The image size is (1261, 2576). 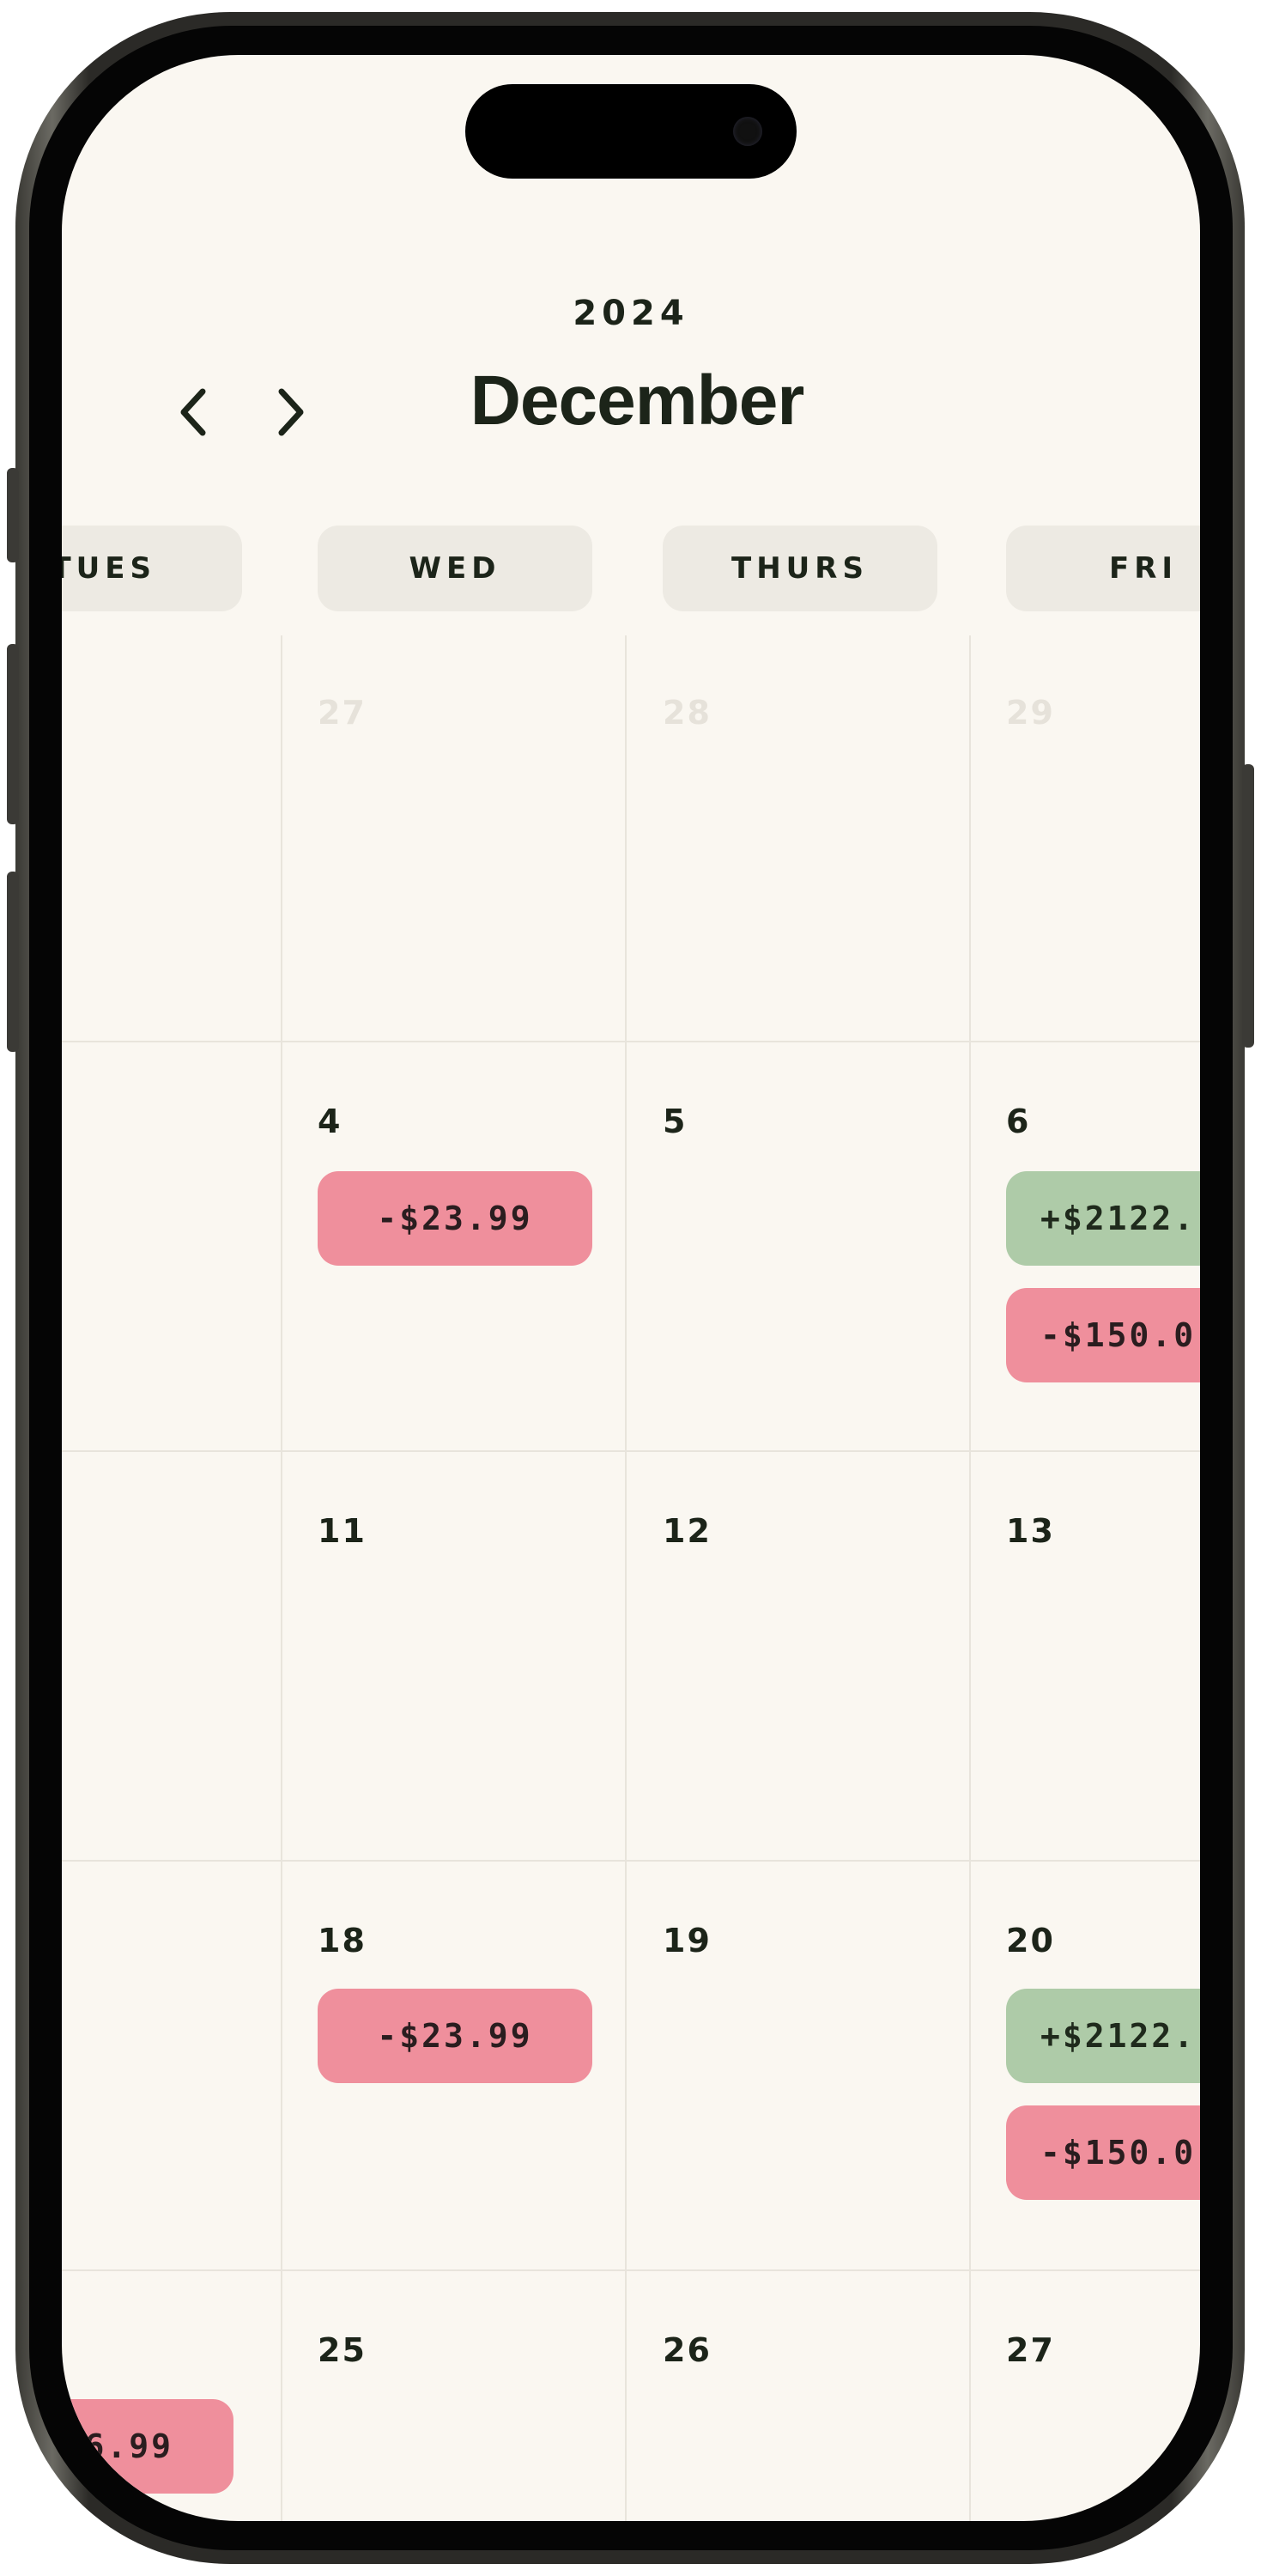 I want to click on camera-icon, so click(x=748, y=132).